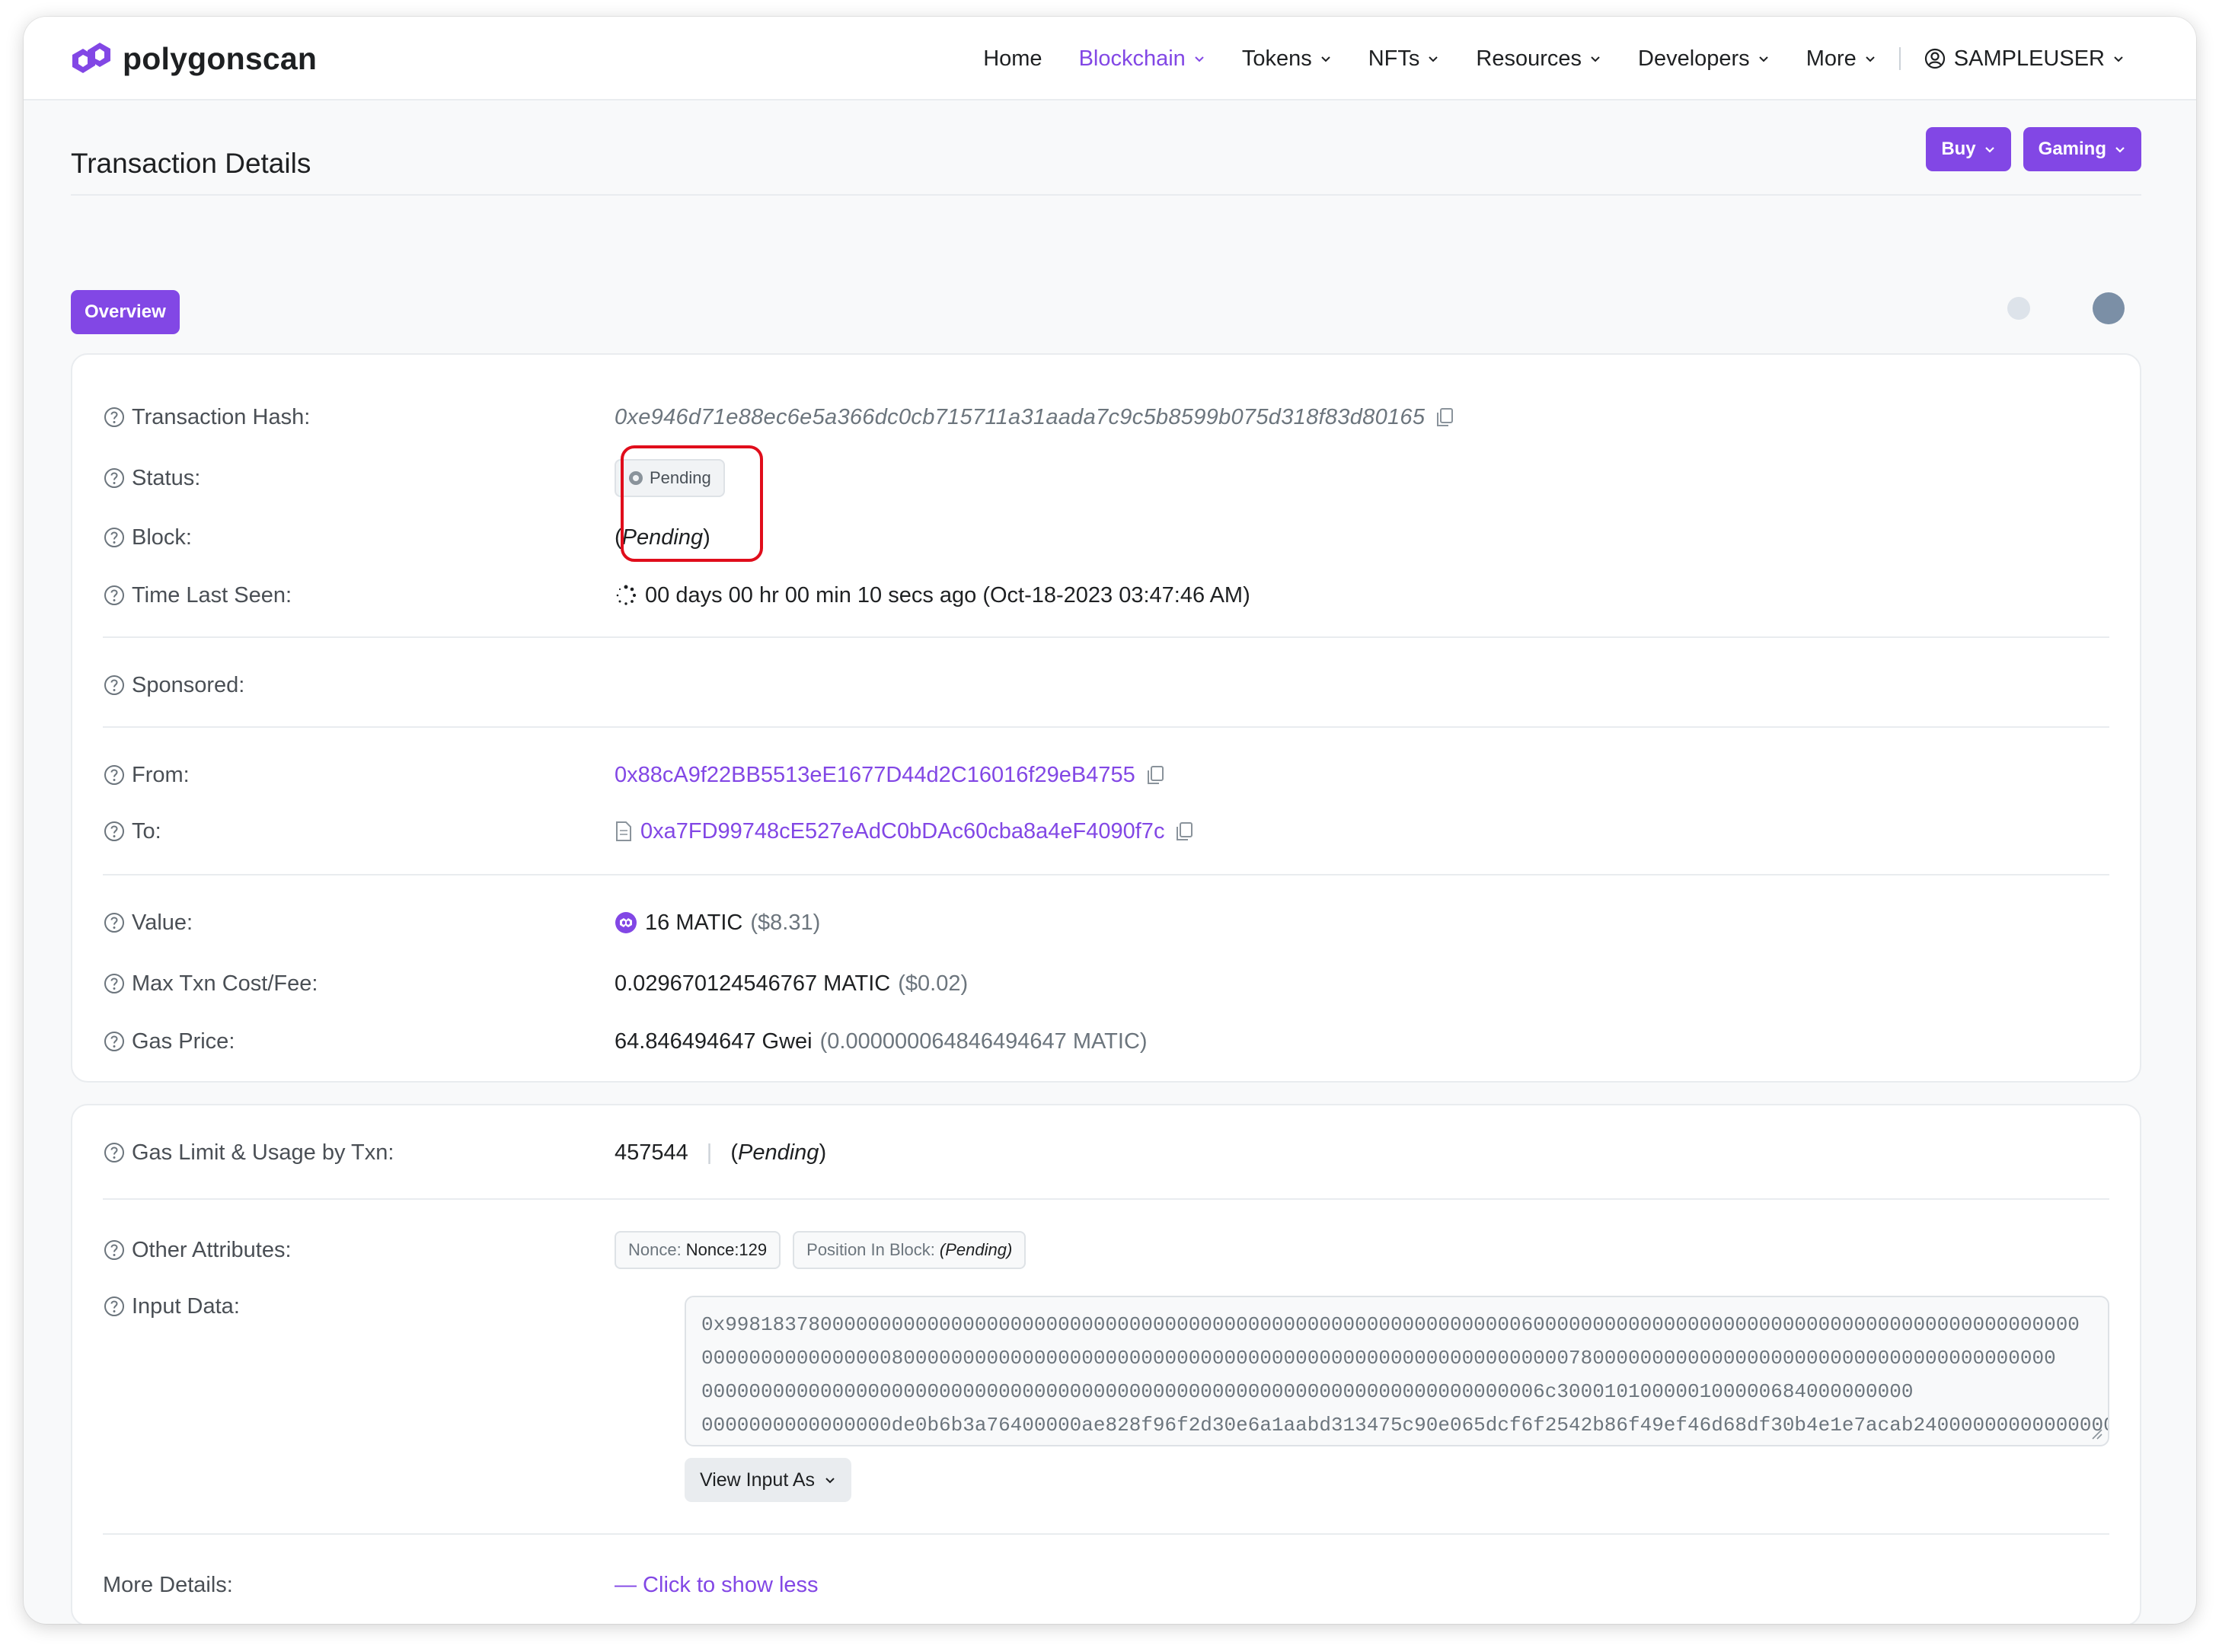  I want to click on block-paren-open: (, so click(618, 537).